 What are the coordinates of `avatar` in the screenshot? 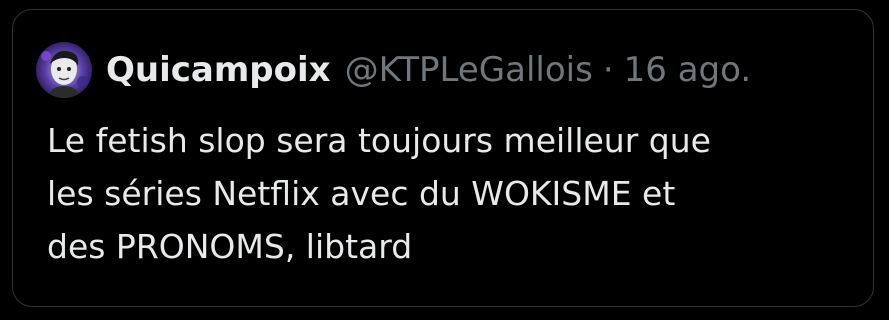 It's located at (64, 70).